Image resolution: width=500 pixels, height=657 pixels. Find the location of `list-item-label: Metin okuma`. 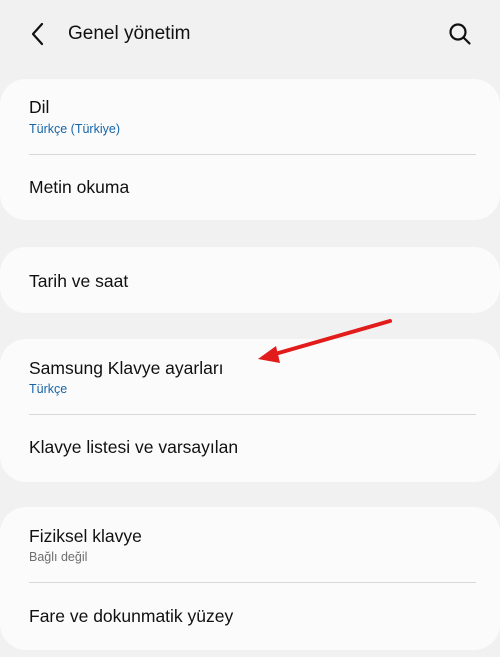

list-item-label: Metin okuma is located at coordinates (79, 187).